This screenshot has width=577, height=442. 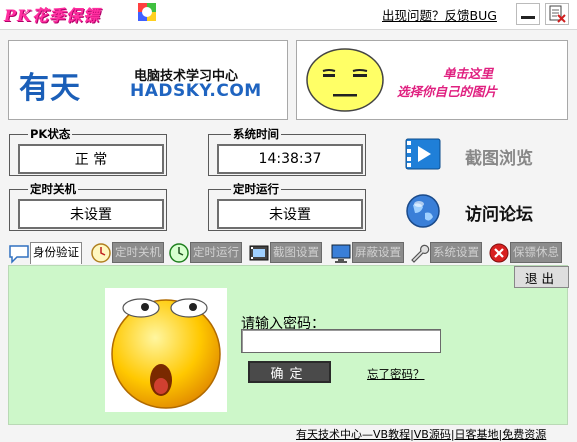 I want to click on confirm-button: 确定, so click(x=289, y=372).